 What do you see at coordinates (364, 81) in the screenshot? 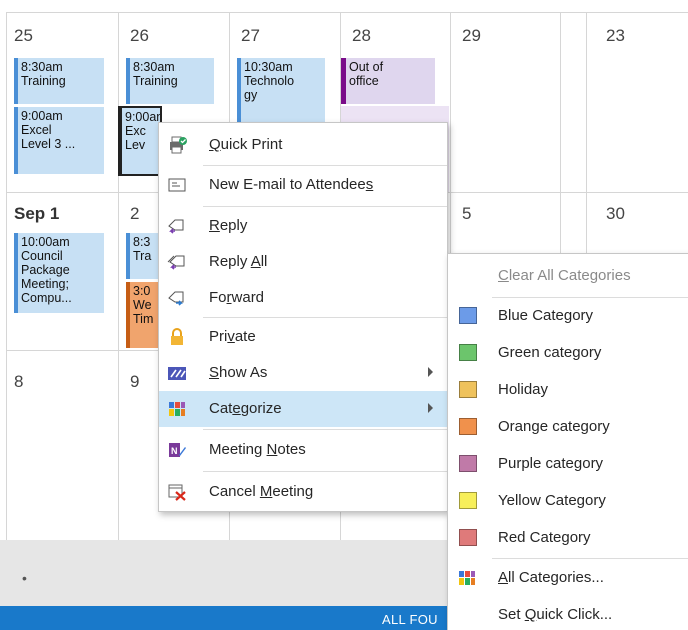
I see `event-title: office` at bounding box center [364, 81].